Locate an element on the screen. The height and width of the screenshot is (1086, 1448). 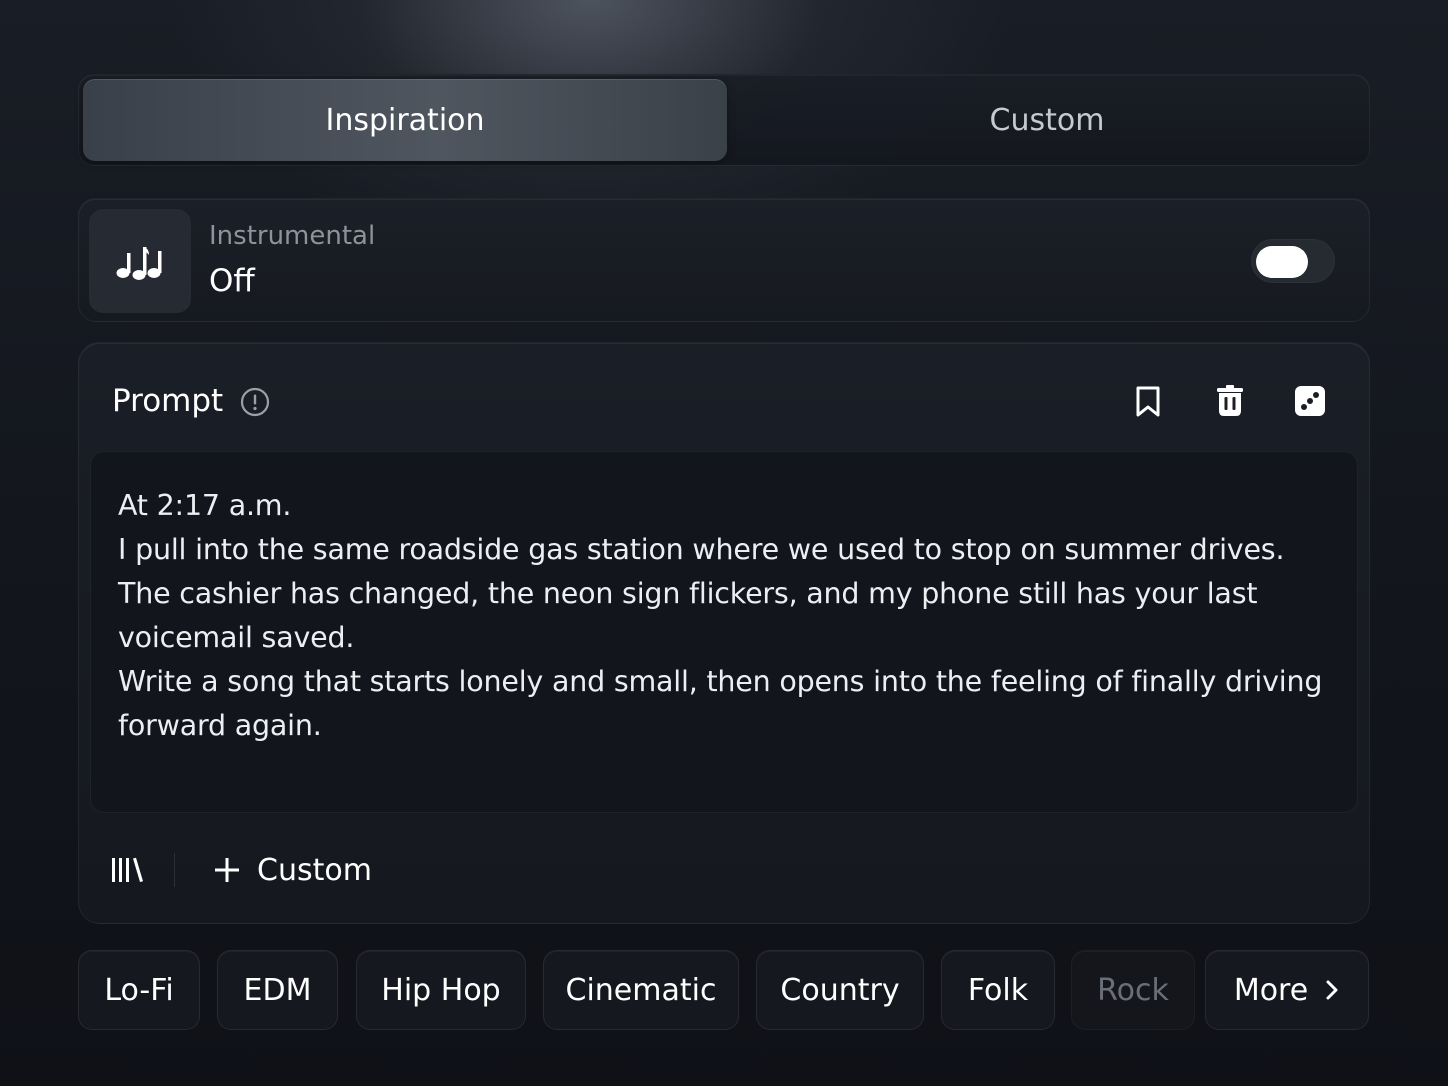
genre-chip-folk: Folk is located at coordinates (998, 990).